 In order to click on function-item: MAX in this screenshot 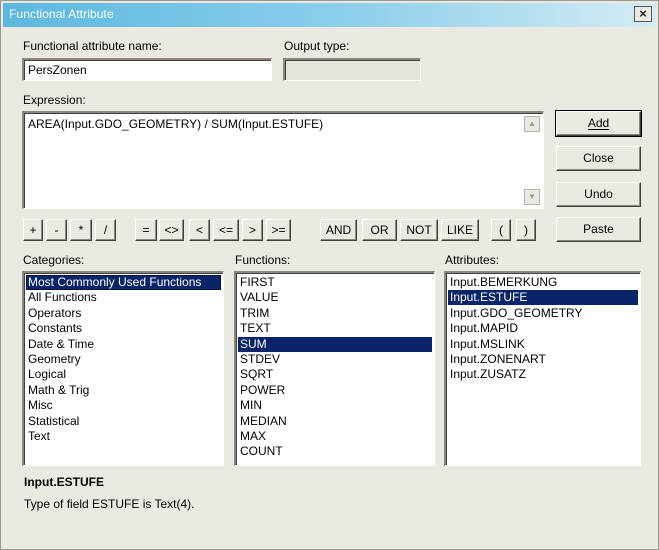, I will do `click(335, 436)`.